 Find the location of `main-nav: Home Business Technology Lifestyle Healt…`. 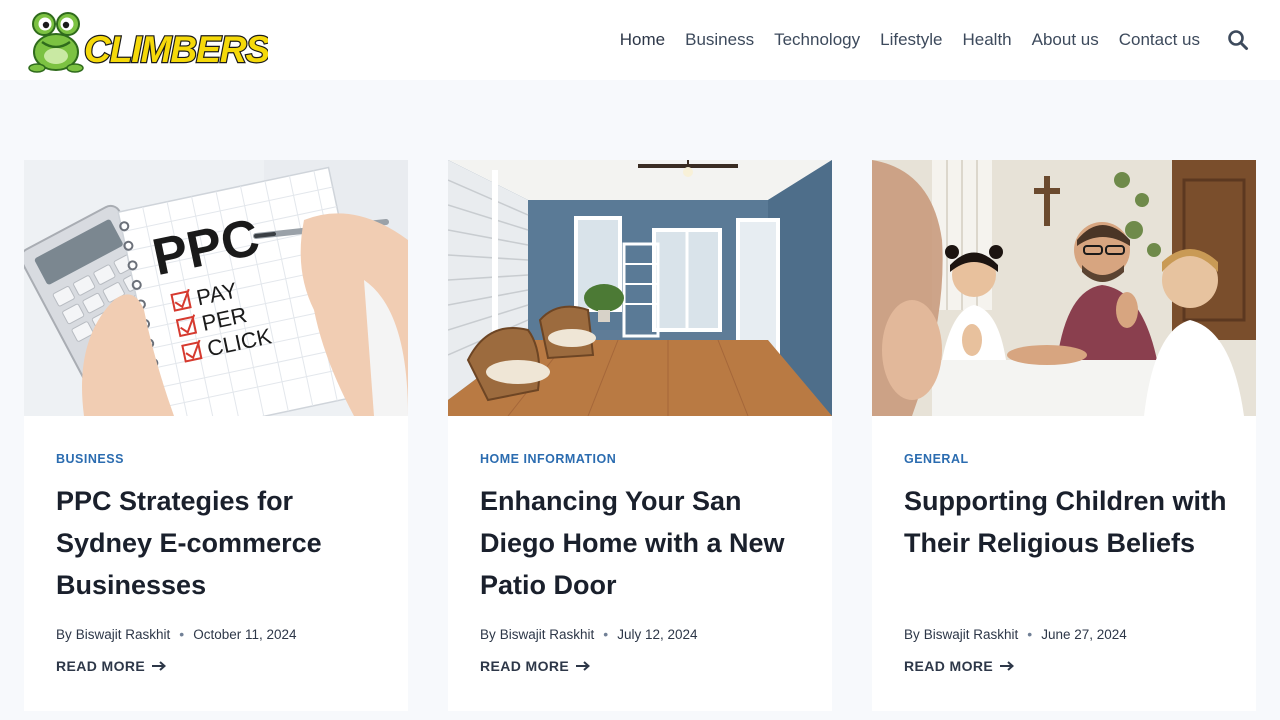

main-nav: Home Business Technology Lifestyle Healt… is located at coordinates (910, 40).